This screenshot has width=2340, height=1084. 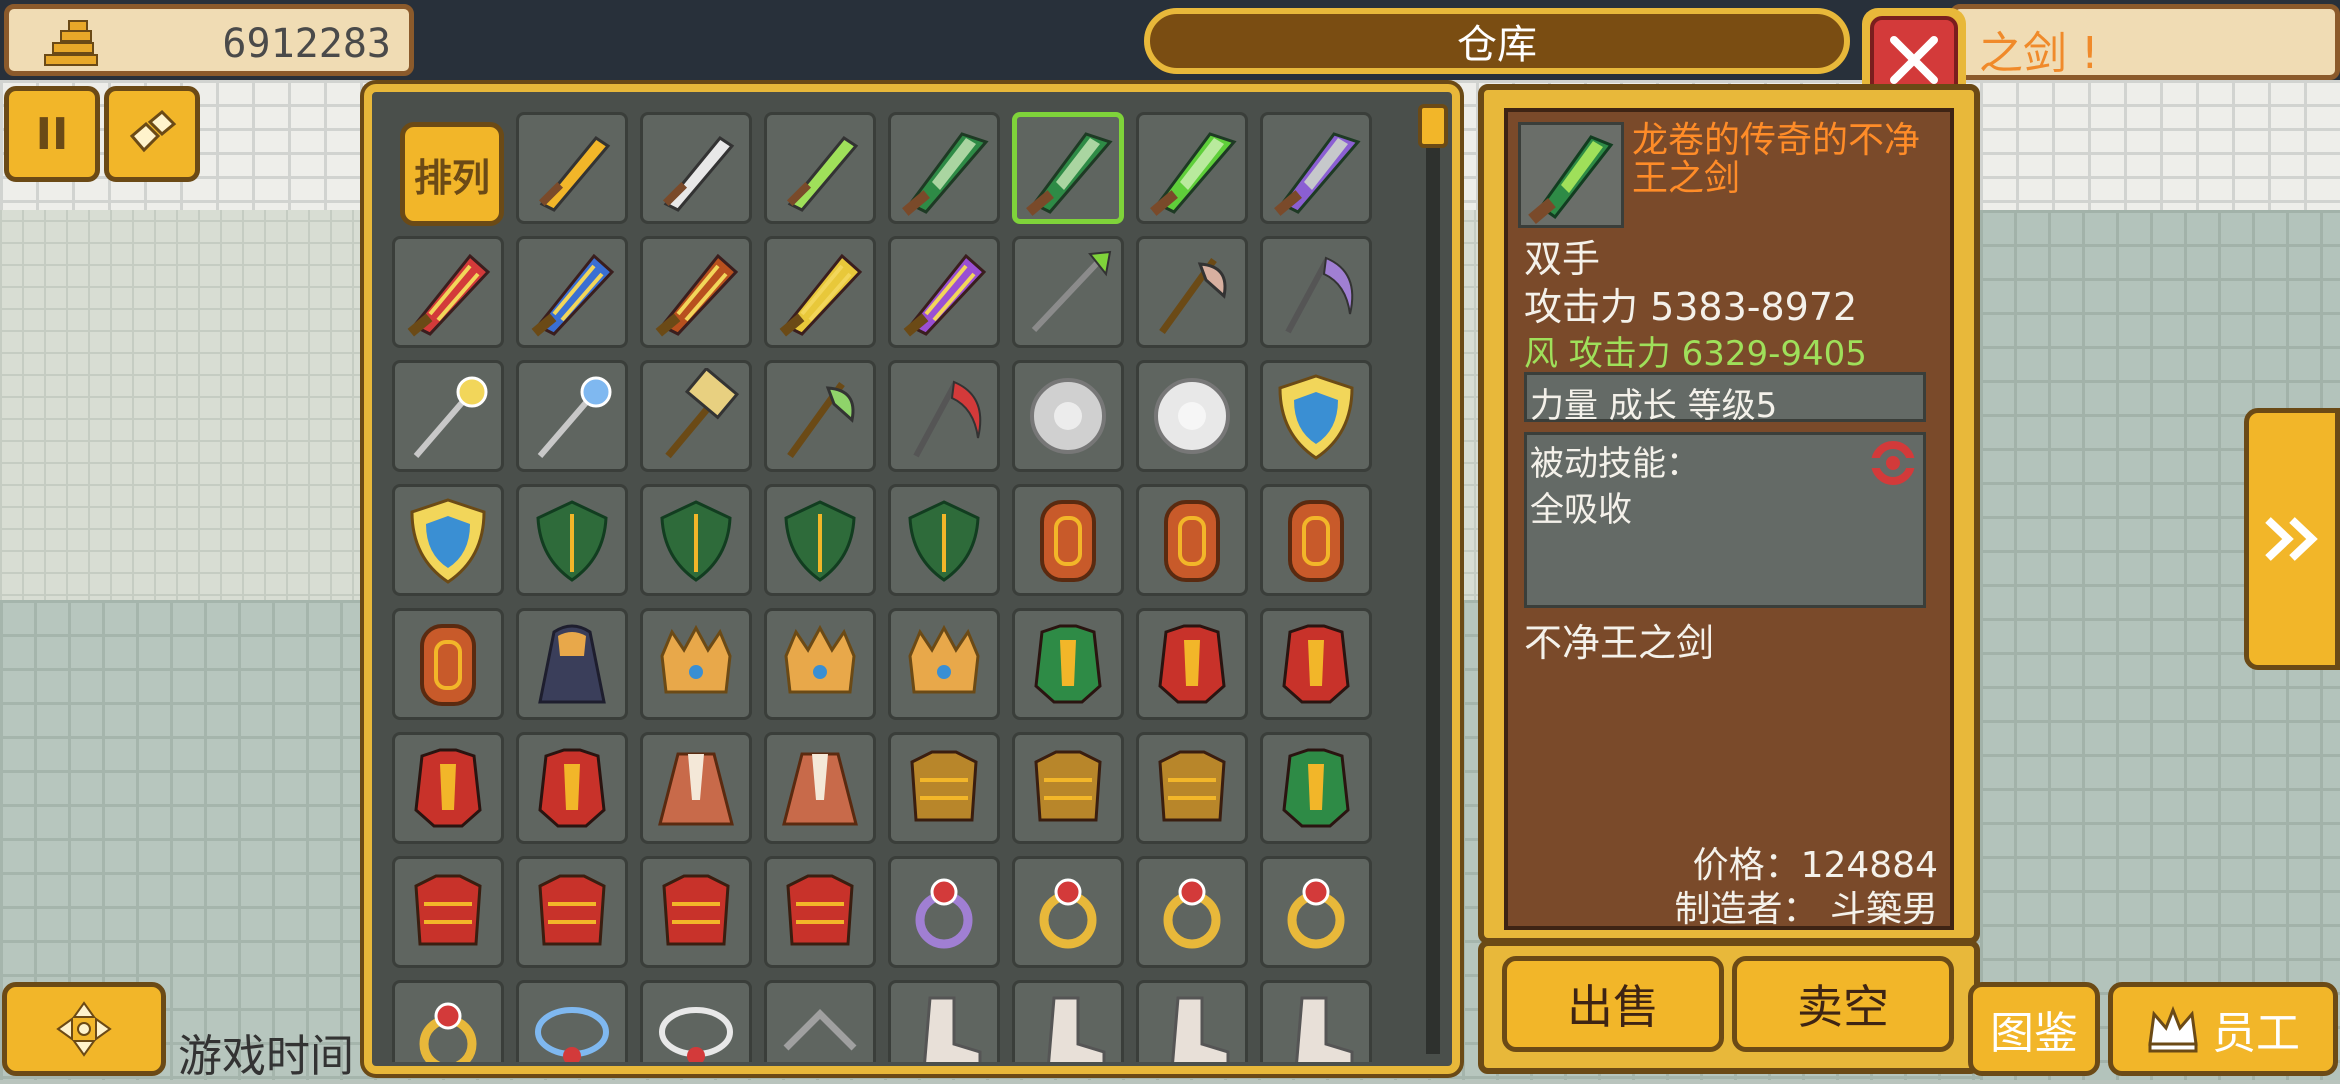 I want to click on staff-button: 员工, so click(x=2223, y=1029).